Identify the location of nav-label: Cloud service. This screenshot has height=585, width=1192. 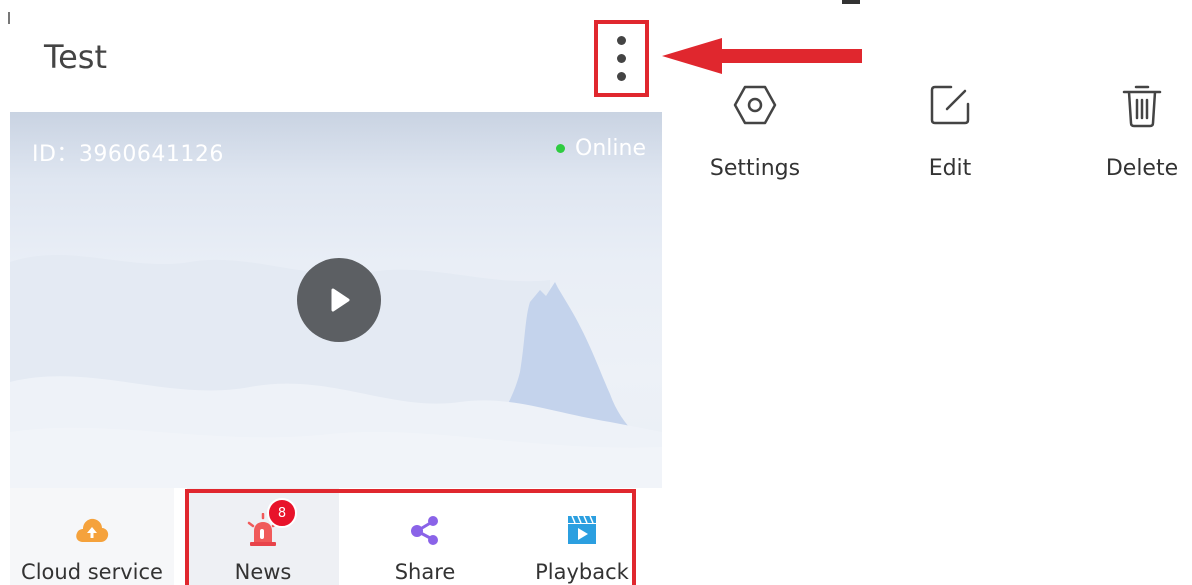
(92, 572).